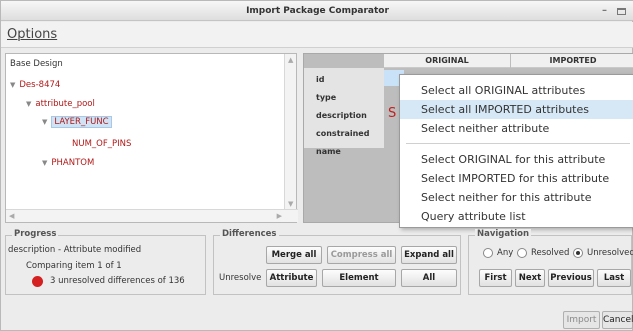 The width and height of the screenshot is (633, 331). What do you see at coordinates (610, 253) in the screenshot?
I see `radio-unresolved-label: Unresolved` at bounding box center [610, 253].